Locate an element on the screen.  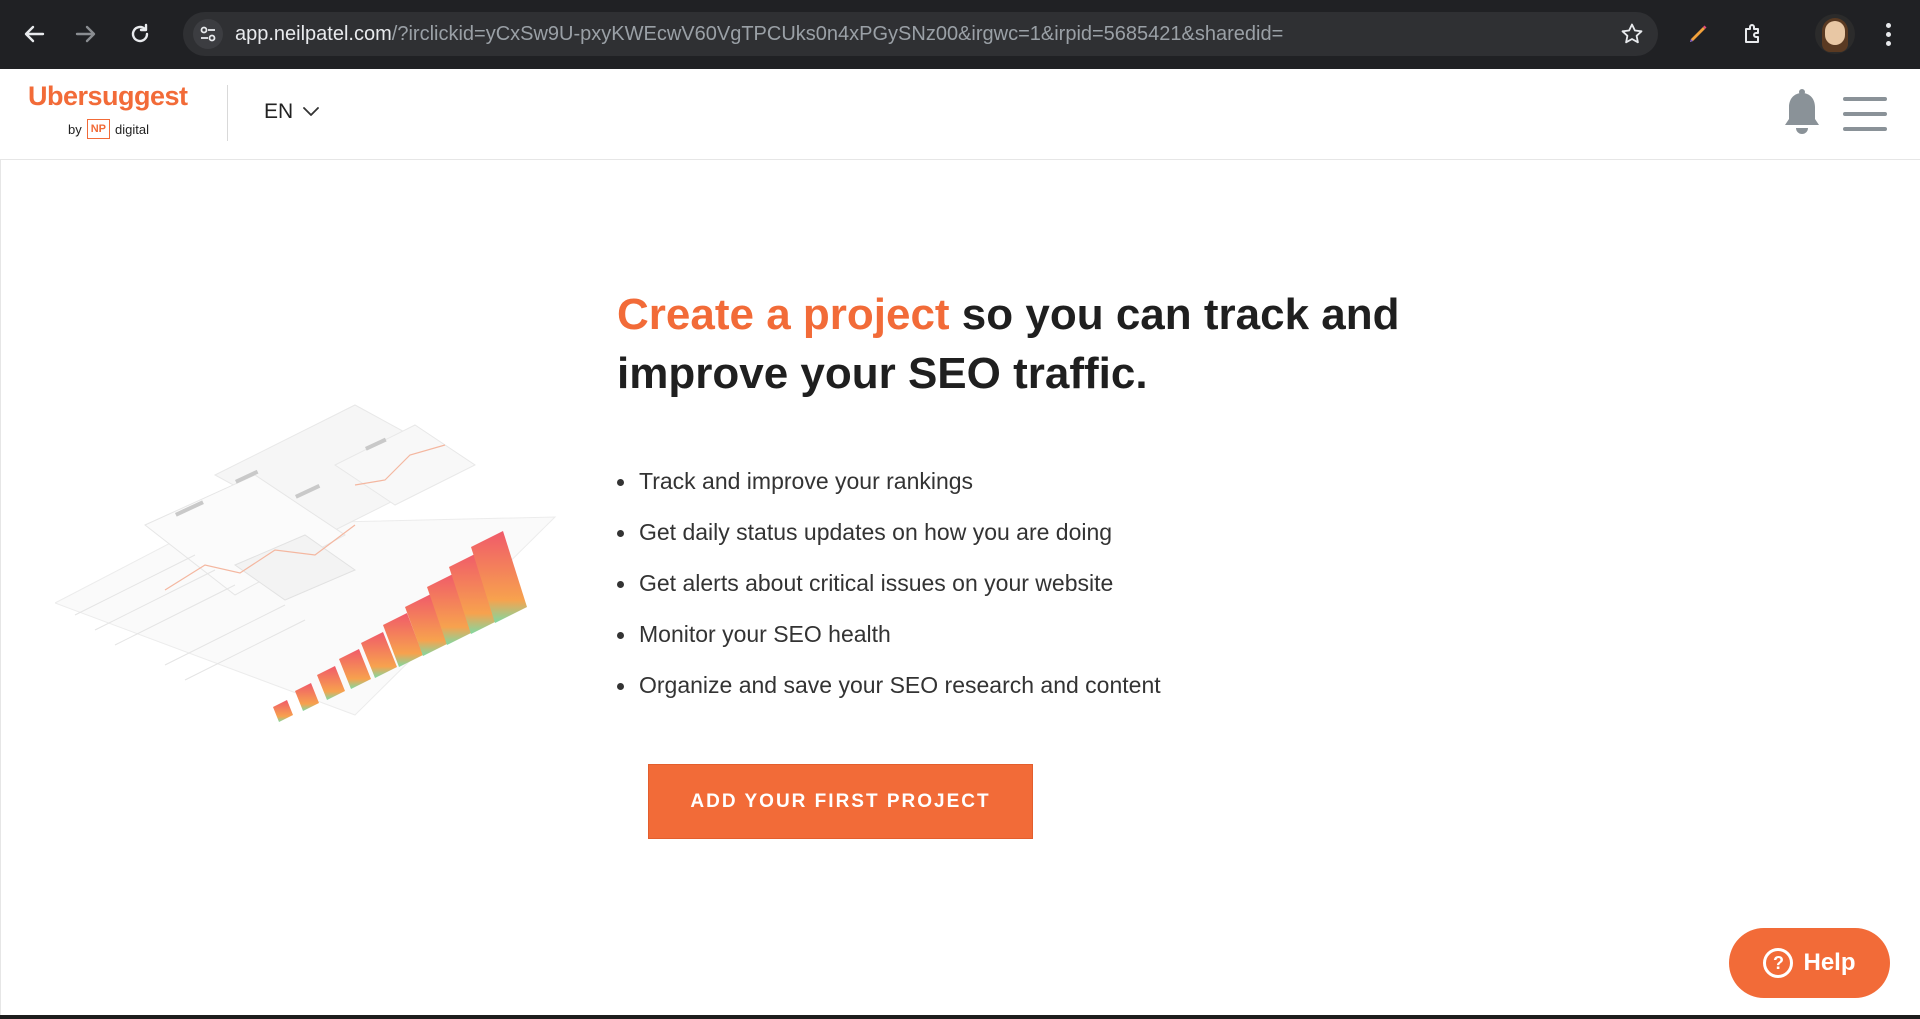
forward-arrow-icon is located at coordinates (85, 34).